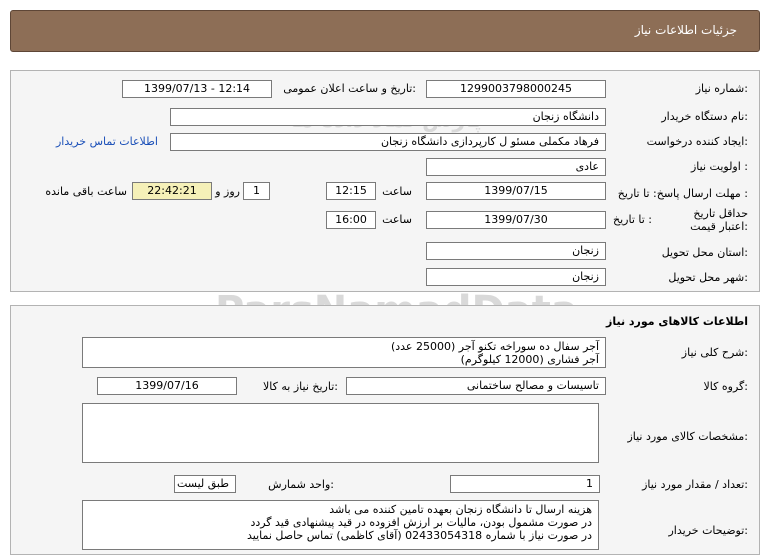 This screenshot has width=770, height=555. I want to click on page-header: جزئیات اطلاعات نیاز, so click(385, 31).